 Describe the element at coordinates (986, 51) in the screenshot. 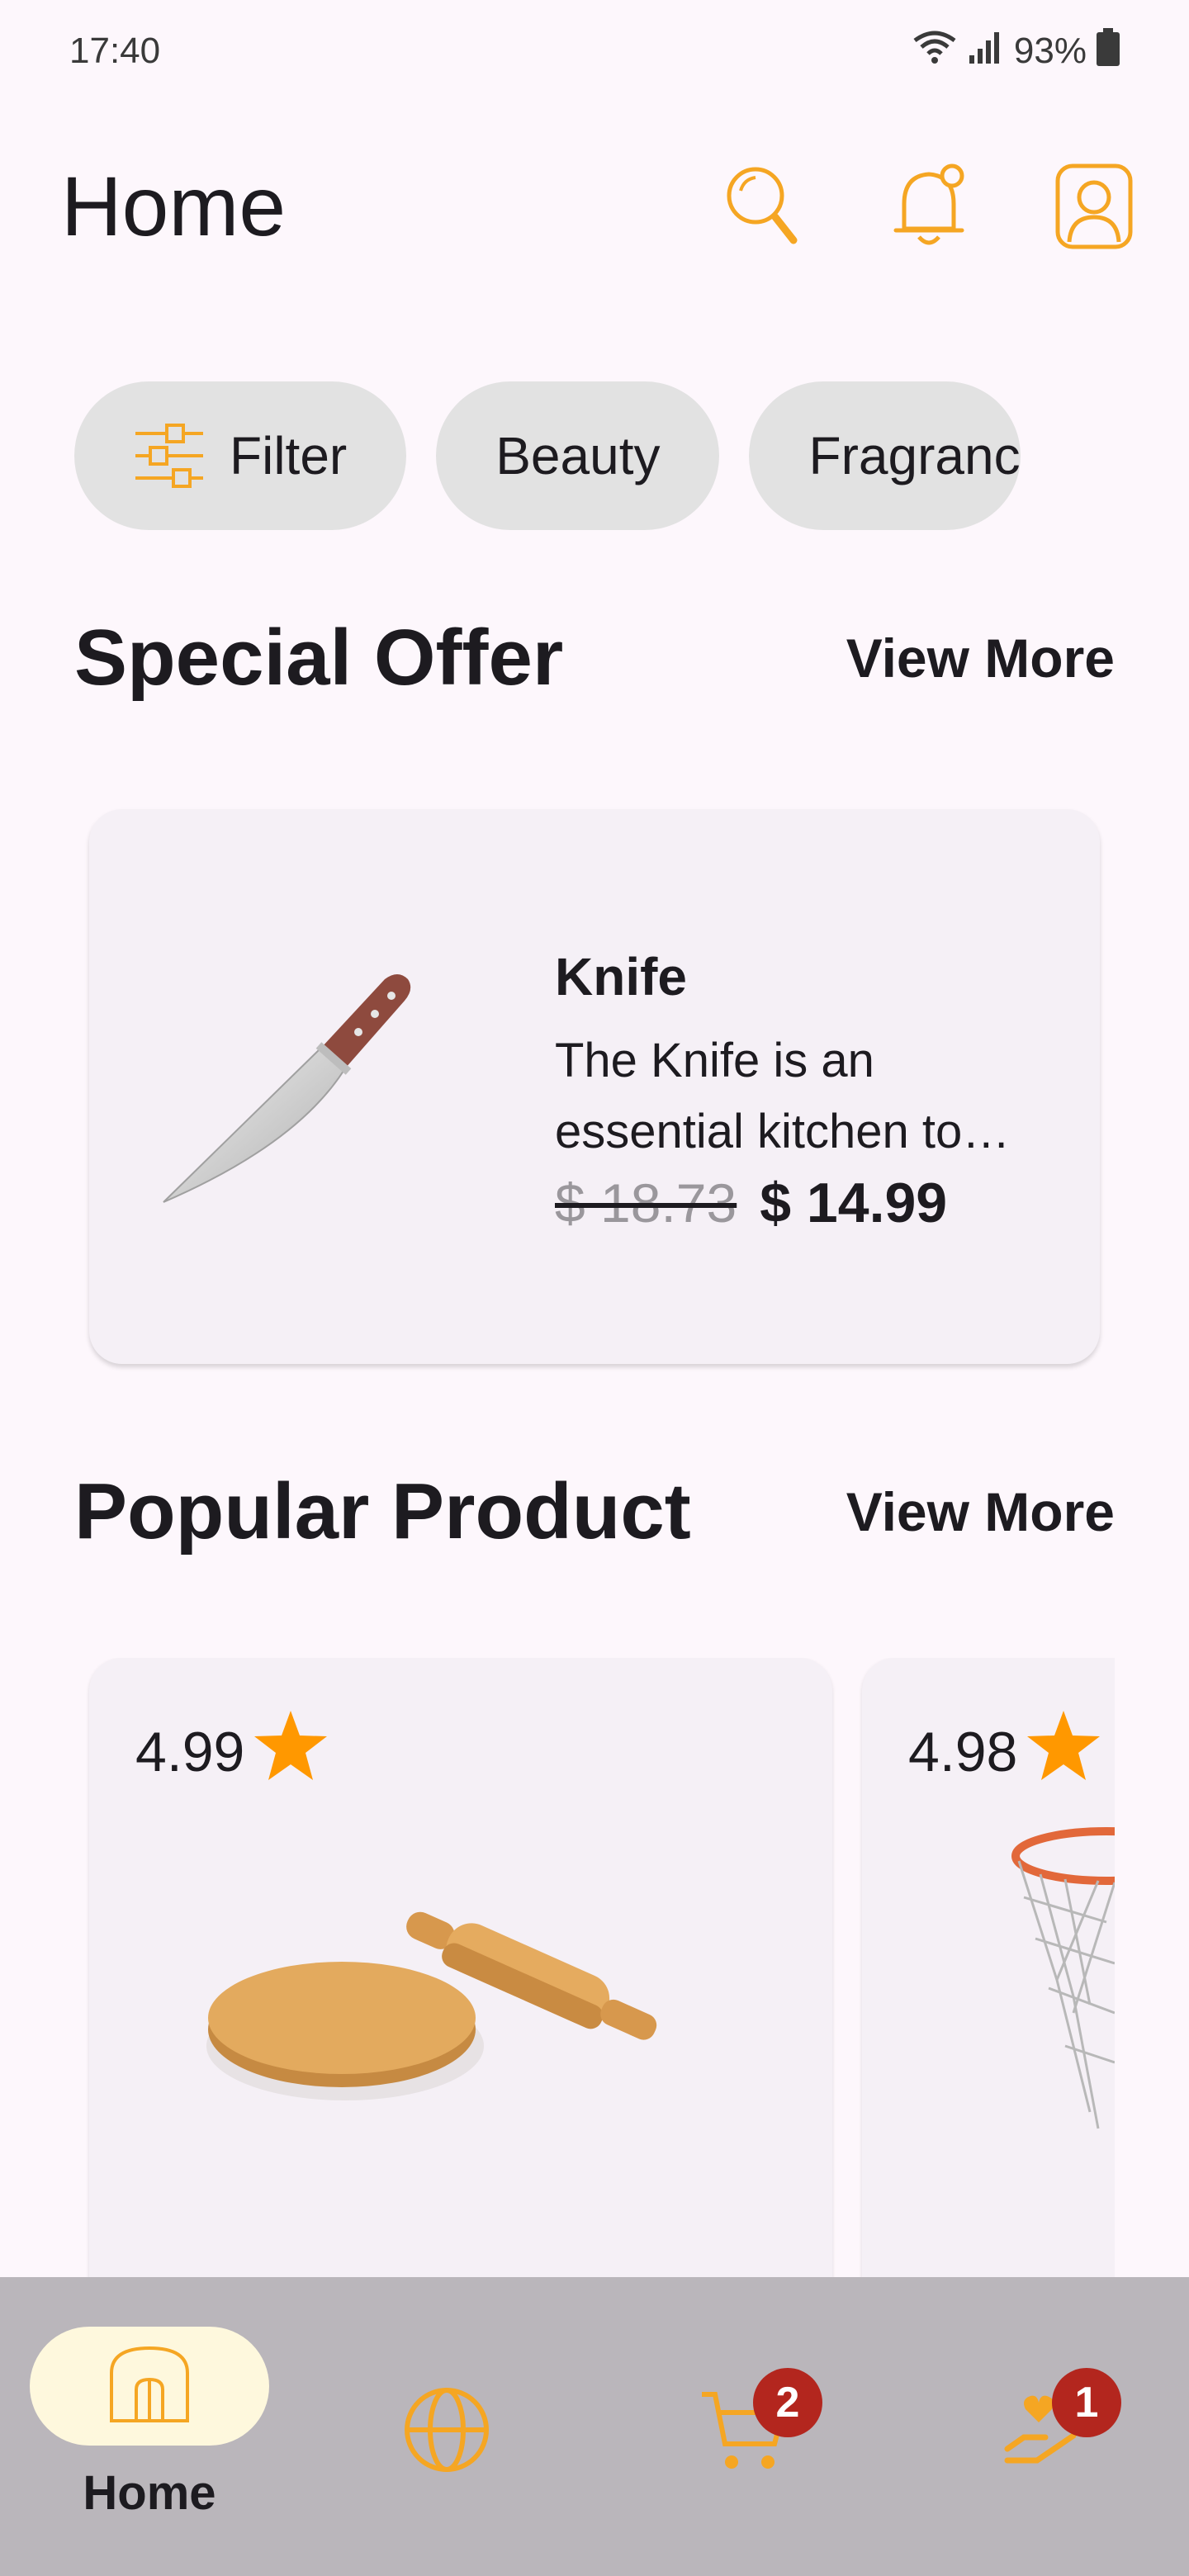

I see `signal-icon` at that location.